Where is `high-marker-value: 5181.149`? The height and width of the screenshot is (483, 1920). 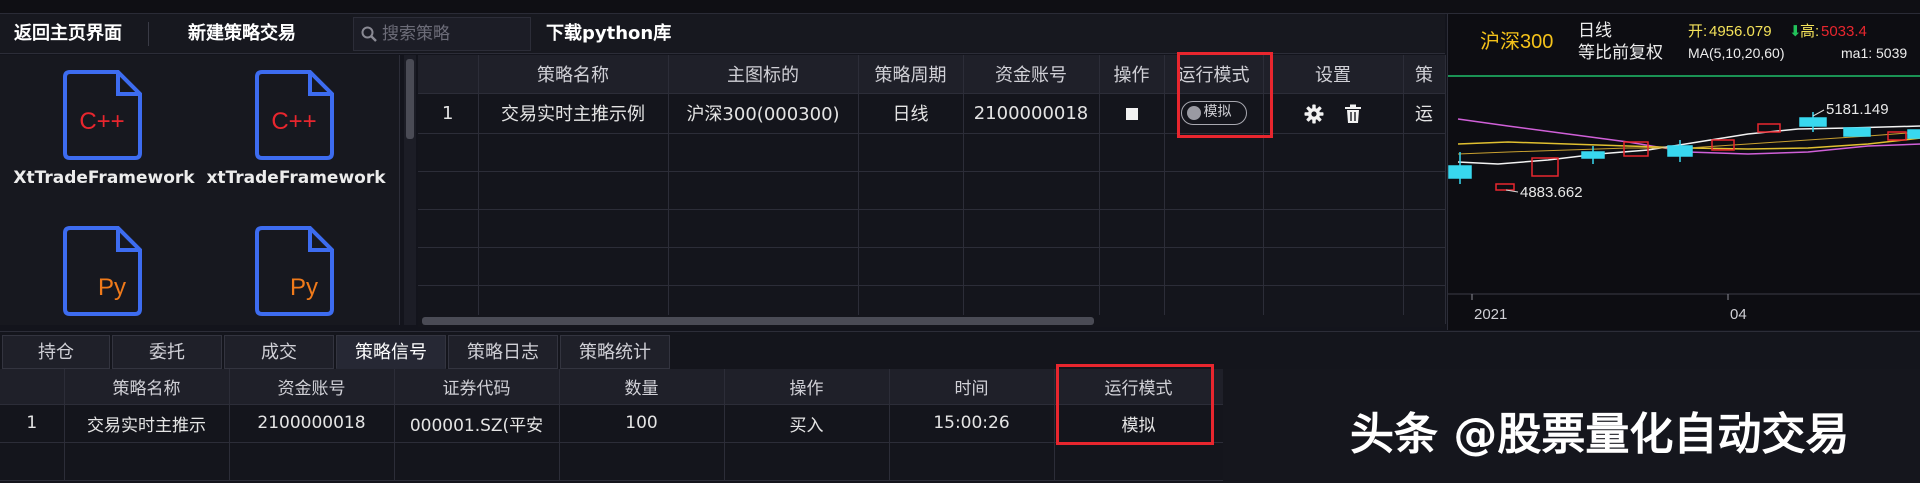
high-marker-value: 5181.149 is located at coordinates (1857, 109).